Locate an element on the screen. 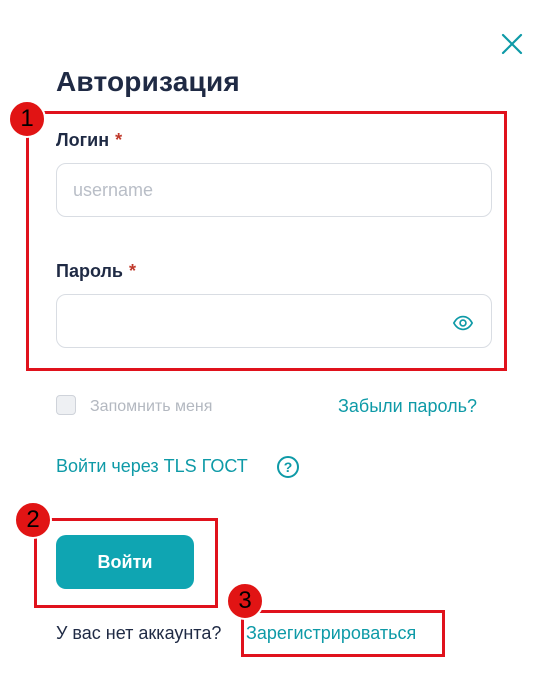 This screenshot has width=555, height=696. annotation-badge-1: 1 is located at coordinates (27, 119).